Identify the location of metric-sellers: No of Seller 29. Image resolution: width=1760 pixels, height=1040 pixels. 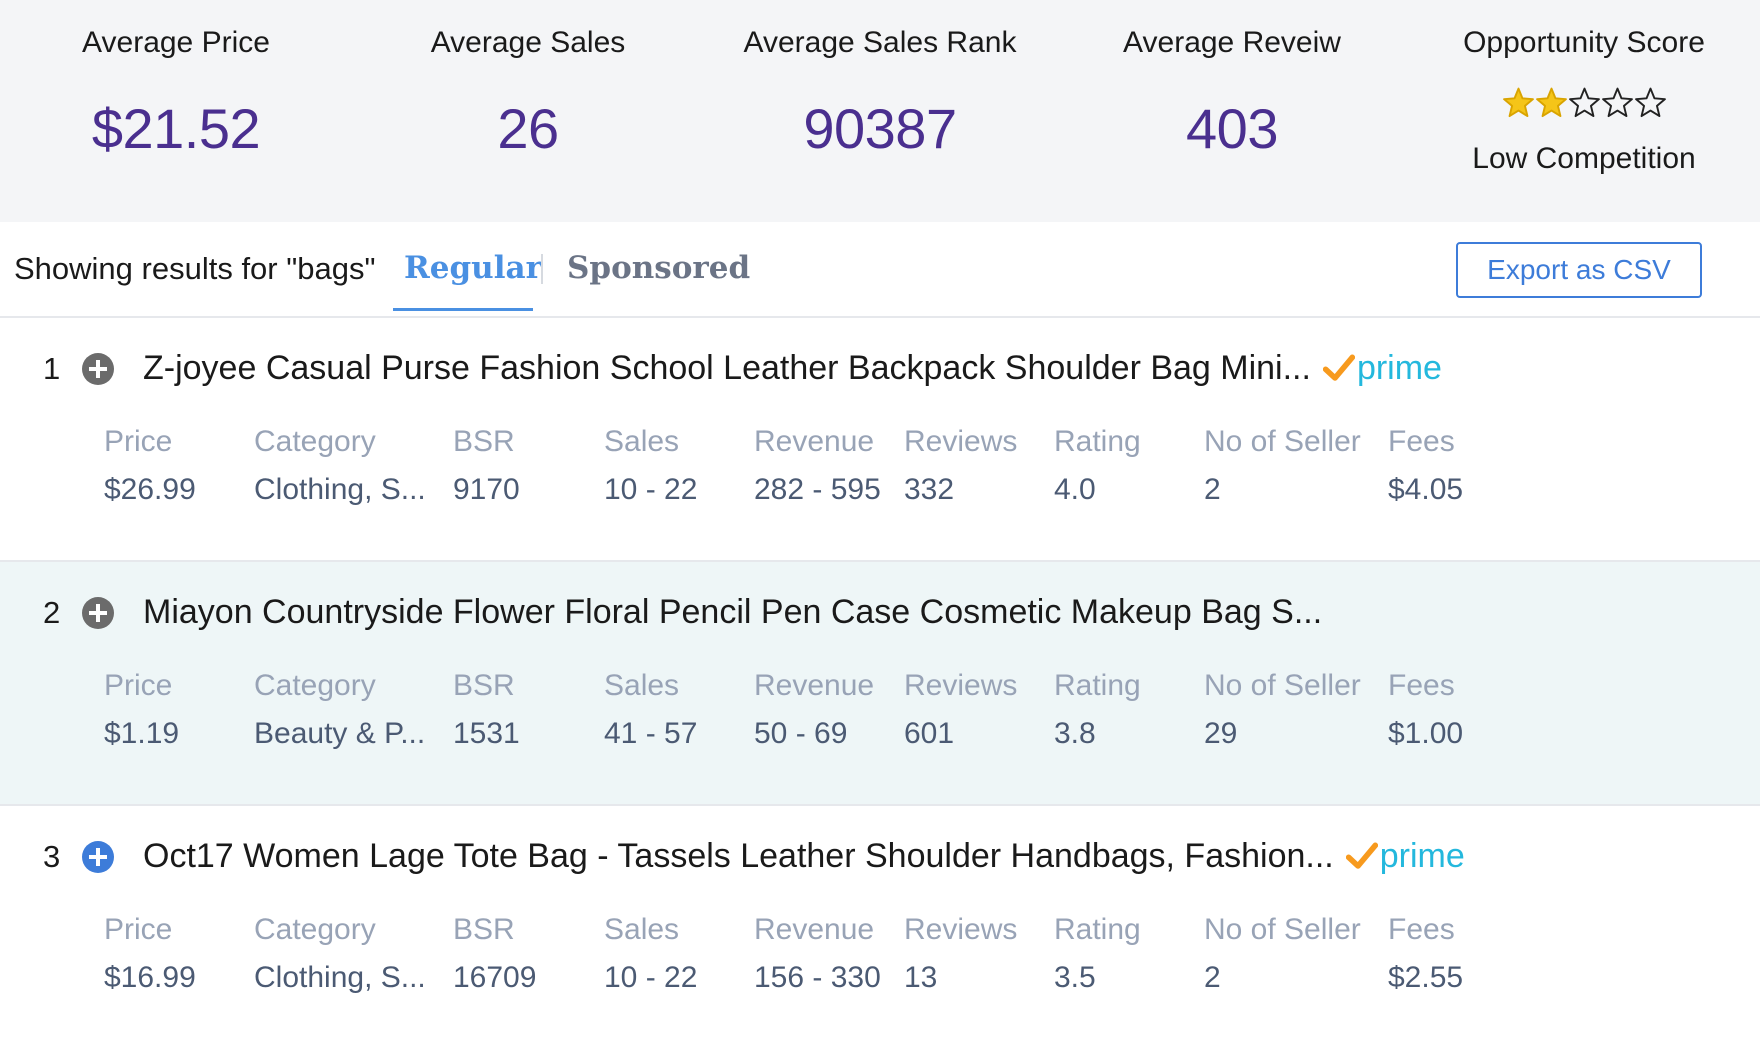
(1282, 710).